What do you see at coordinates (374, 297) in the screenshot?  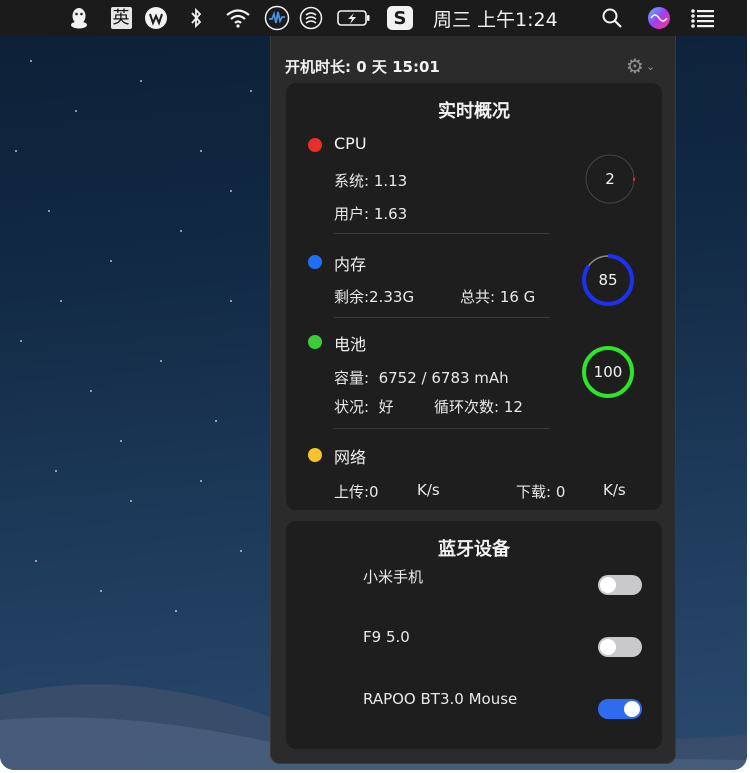 I see `memory-free-value: 剩余:2.33G` at bounding box center [374, 297].